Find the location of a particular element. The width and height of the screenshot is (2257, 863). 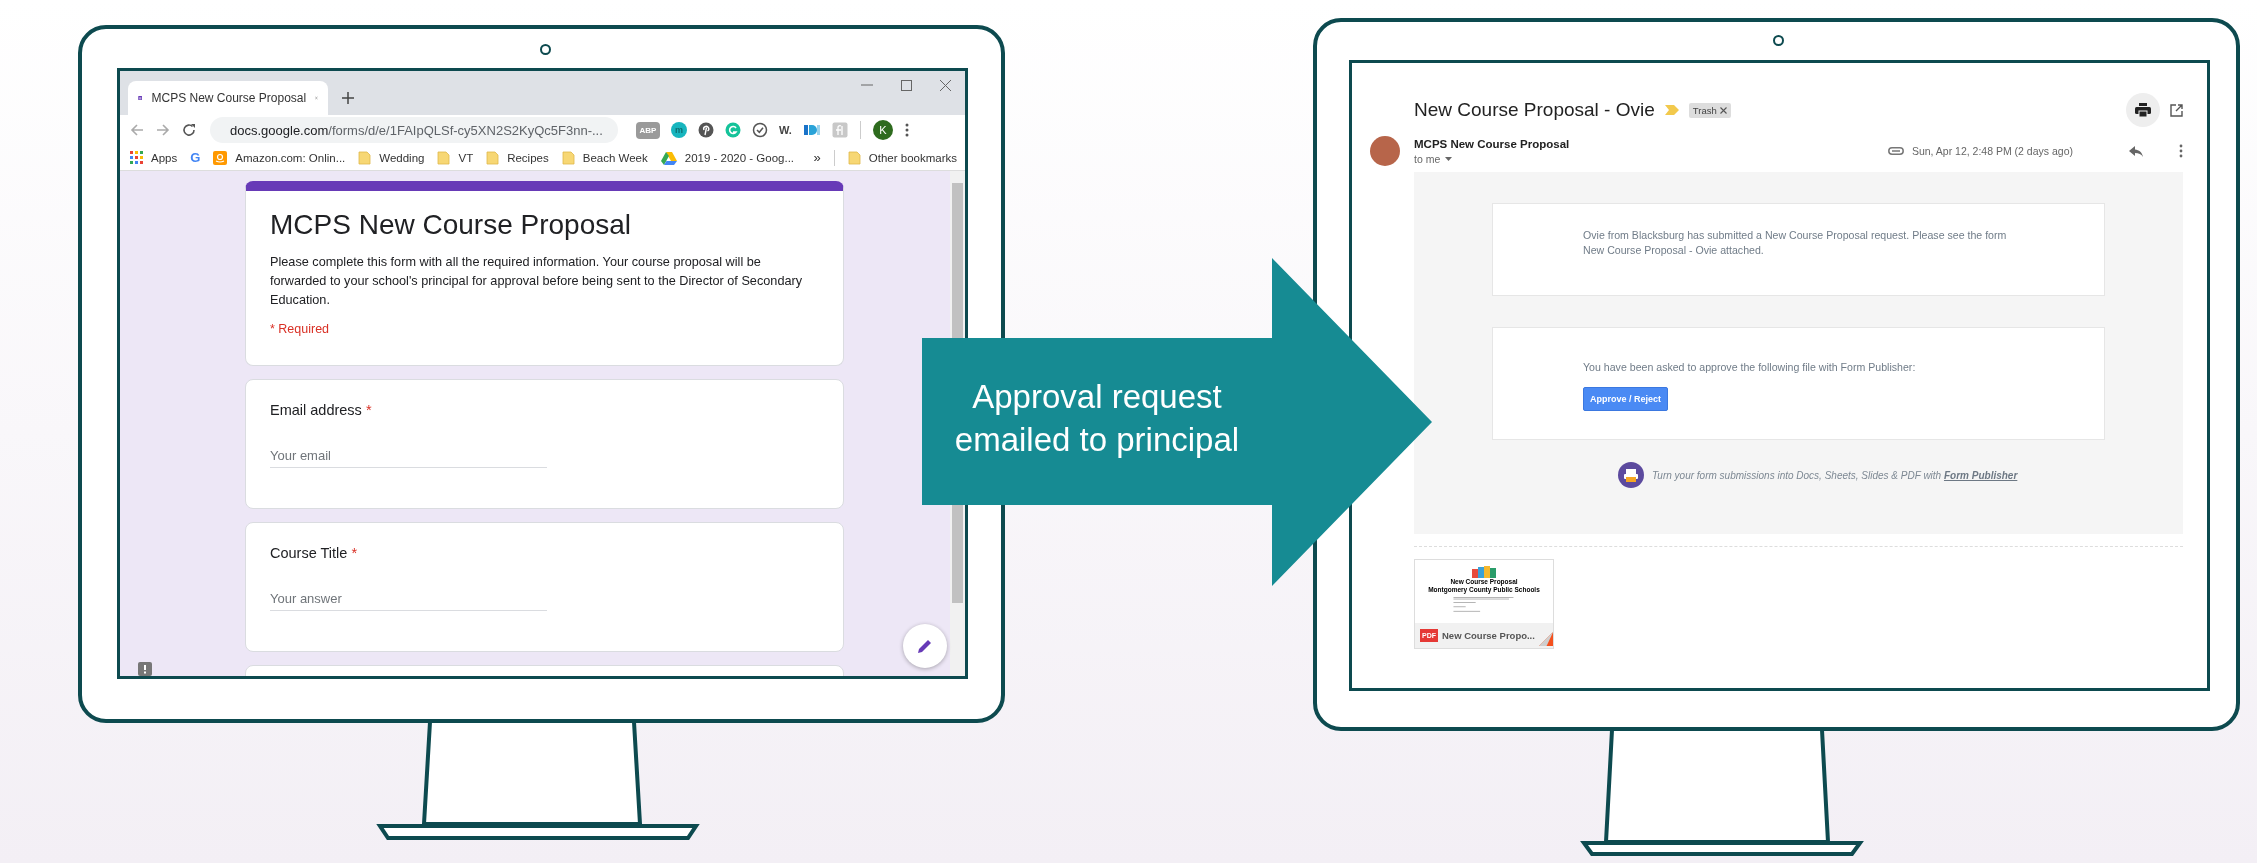

form-publisher-link: Form Publisher is located at coordinates (1980, 475).